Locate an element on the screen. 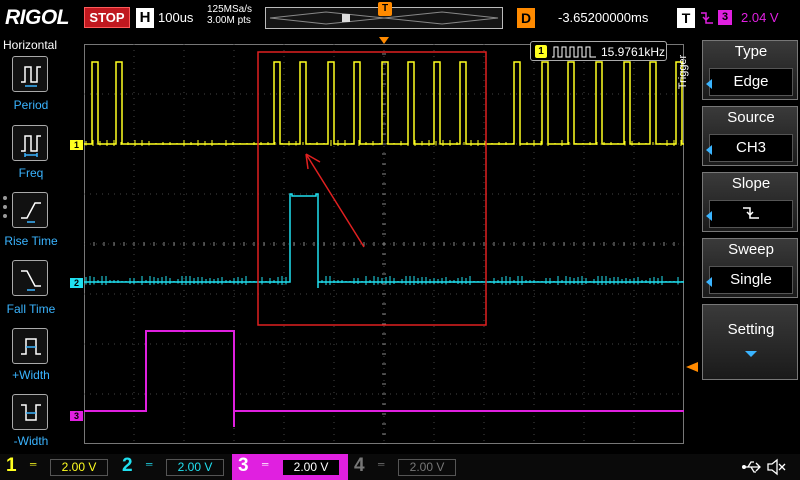 Image resolution: width=800 pixels, height=480 pixels. positive-width-icon is located at coordinates (31, 346).